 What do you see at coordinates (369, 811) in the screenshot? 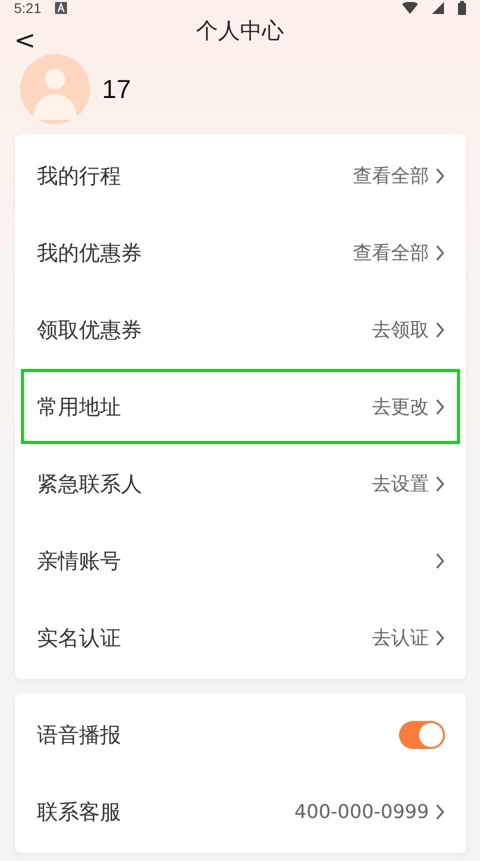
I see `row-action: 400-000-0999` at bounding box center [369, 811].